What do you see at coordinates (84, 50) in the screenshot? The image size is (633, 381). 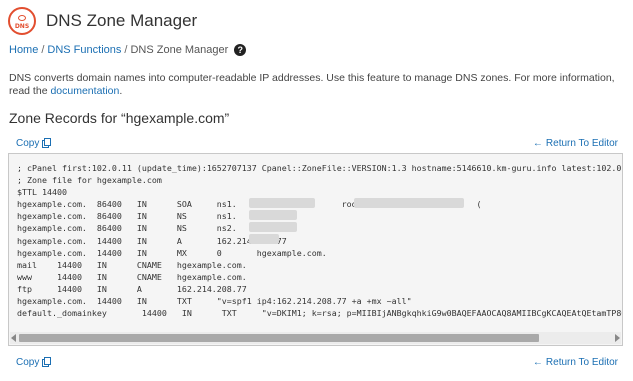 I see `breadcrumb-dns-functions-link: DNS Functions` at bounding box center [84, 50].